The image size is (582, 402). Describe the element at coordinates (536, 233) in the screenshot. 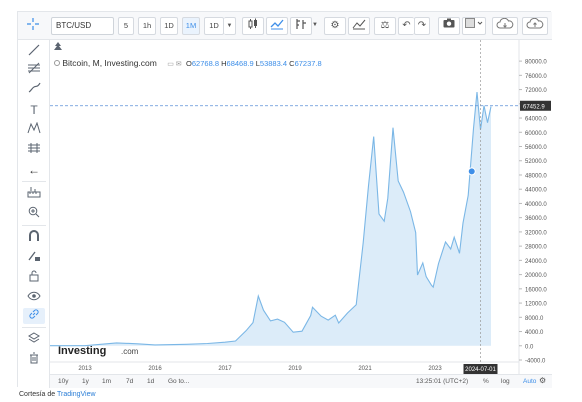

I see `y-tick-label: 32000.0` at that location.